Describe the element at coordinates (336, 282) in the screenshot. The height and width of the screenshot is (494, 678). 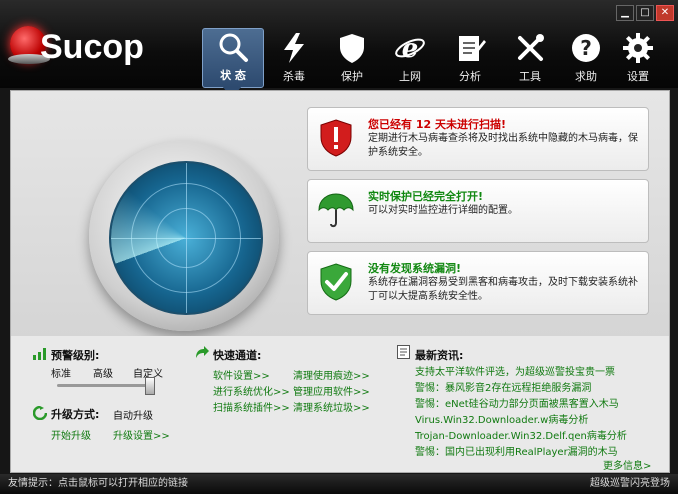
I see `safe-shield-icon` at that location.